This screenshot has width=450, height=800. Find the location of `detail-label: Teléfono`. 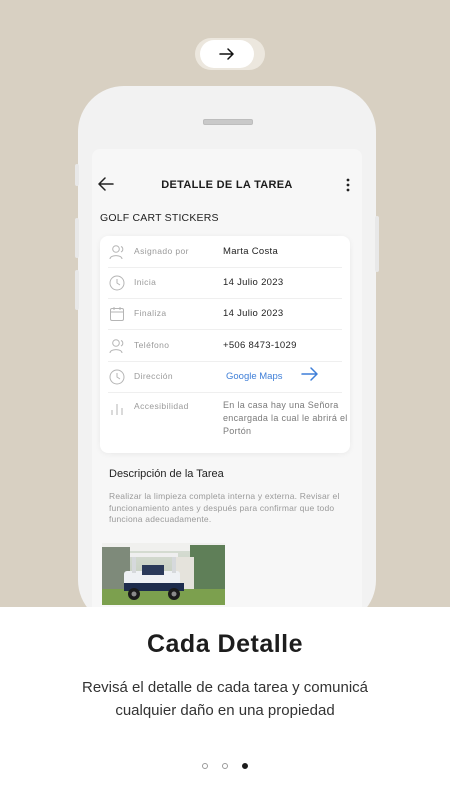

detail-label: Teléfono is located at coordinates (152, 345).